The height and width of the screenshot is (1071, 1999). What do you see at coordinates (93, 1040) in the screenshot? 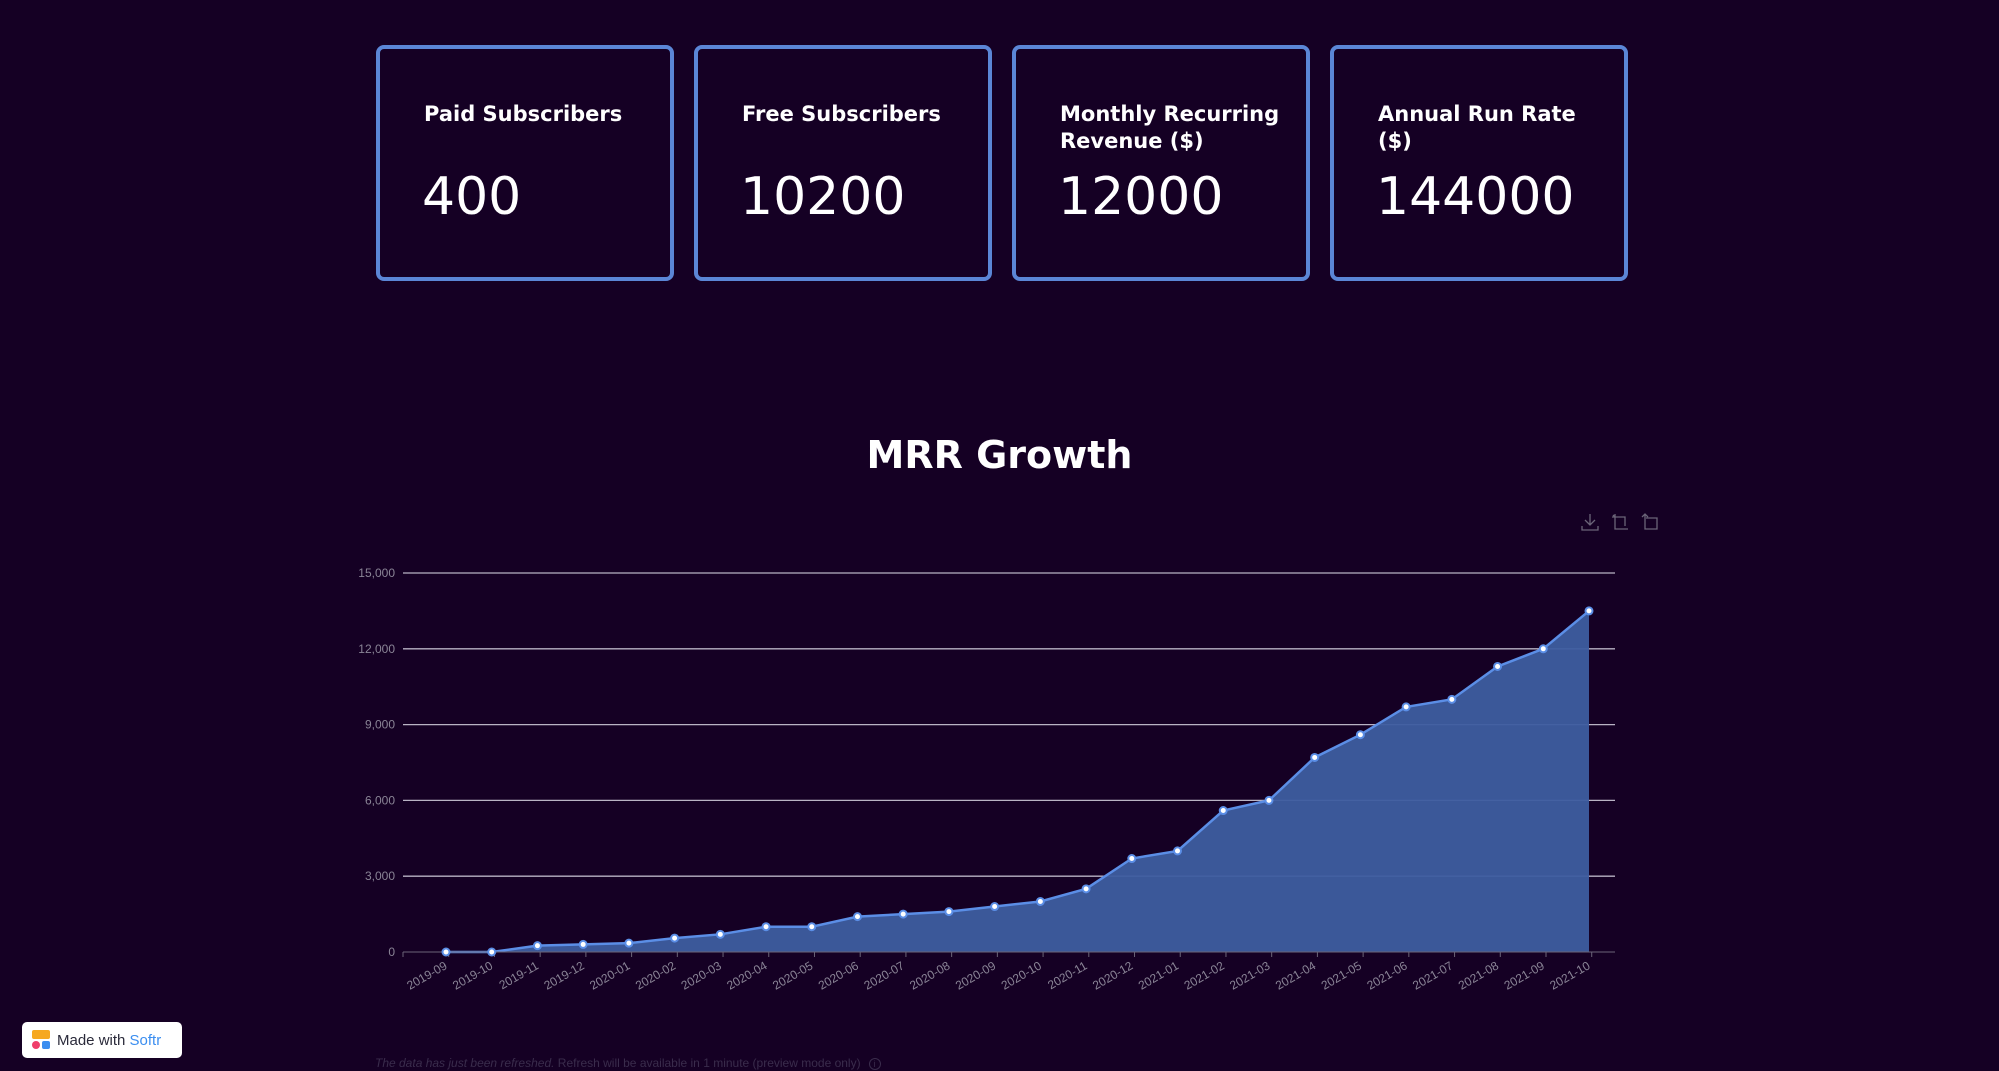
I see `badge-prefix: Made with` at bounding box center [93, 1040].